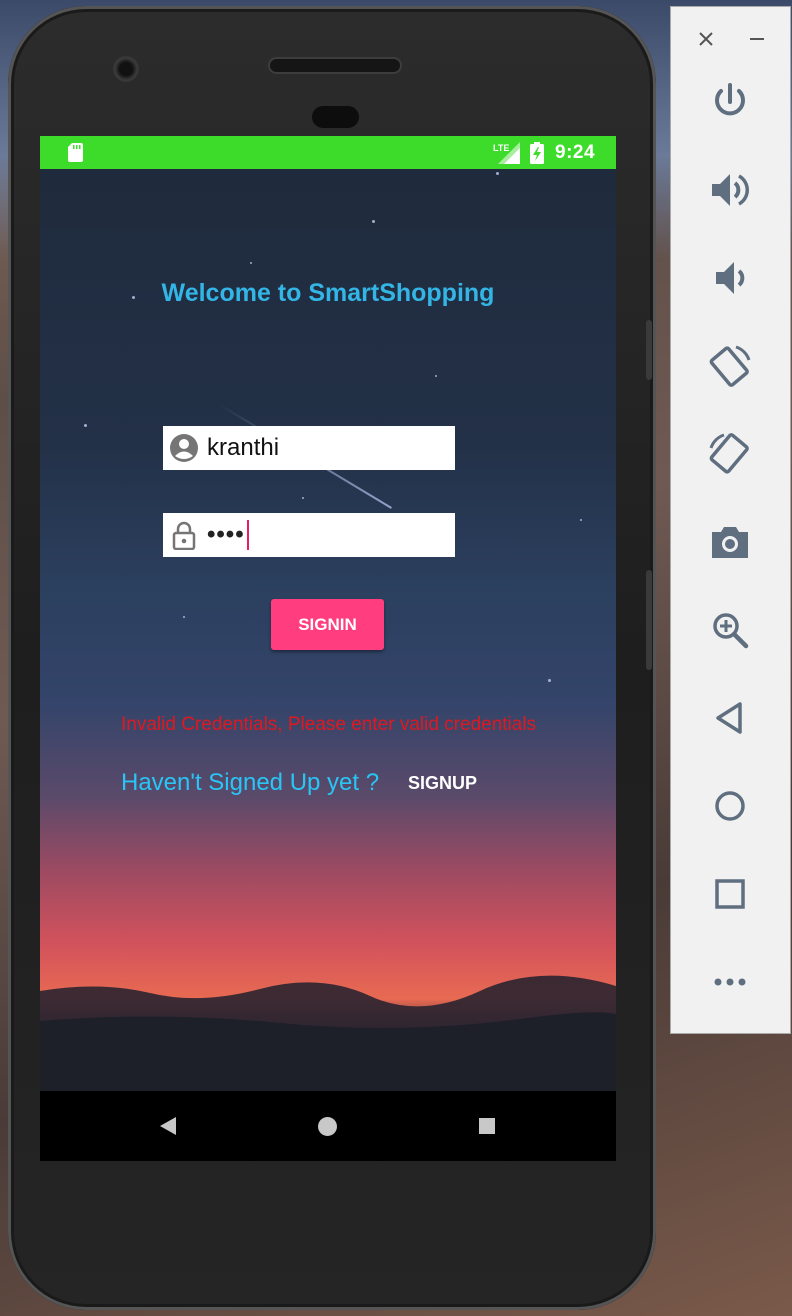 Image resolution: width=792 pixels, height=1316 pixels. What do you see at coordinates (247, 535) in the screenshot?
I see `text-cursor` at bounding box center [247, 535].